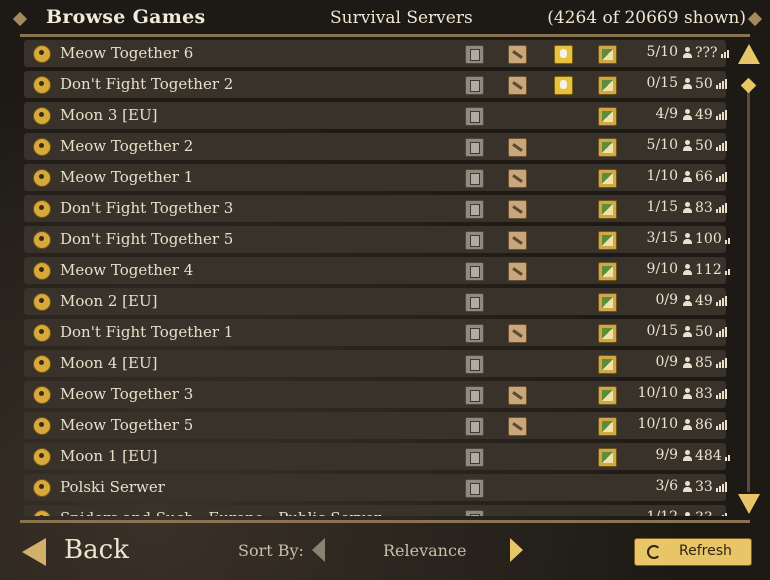  I want to click on refresh-icon, so click(654, 552).